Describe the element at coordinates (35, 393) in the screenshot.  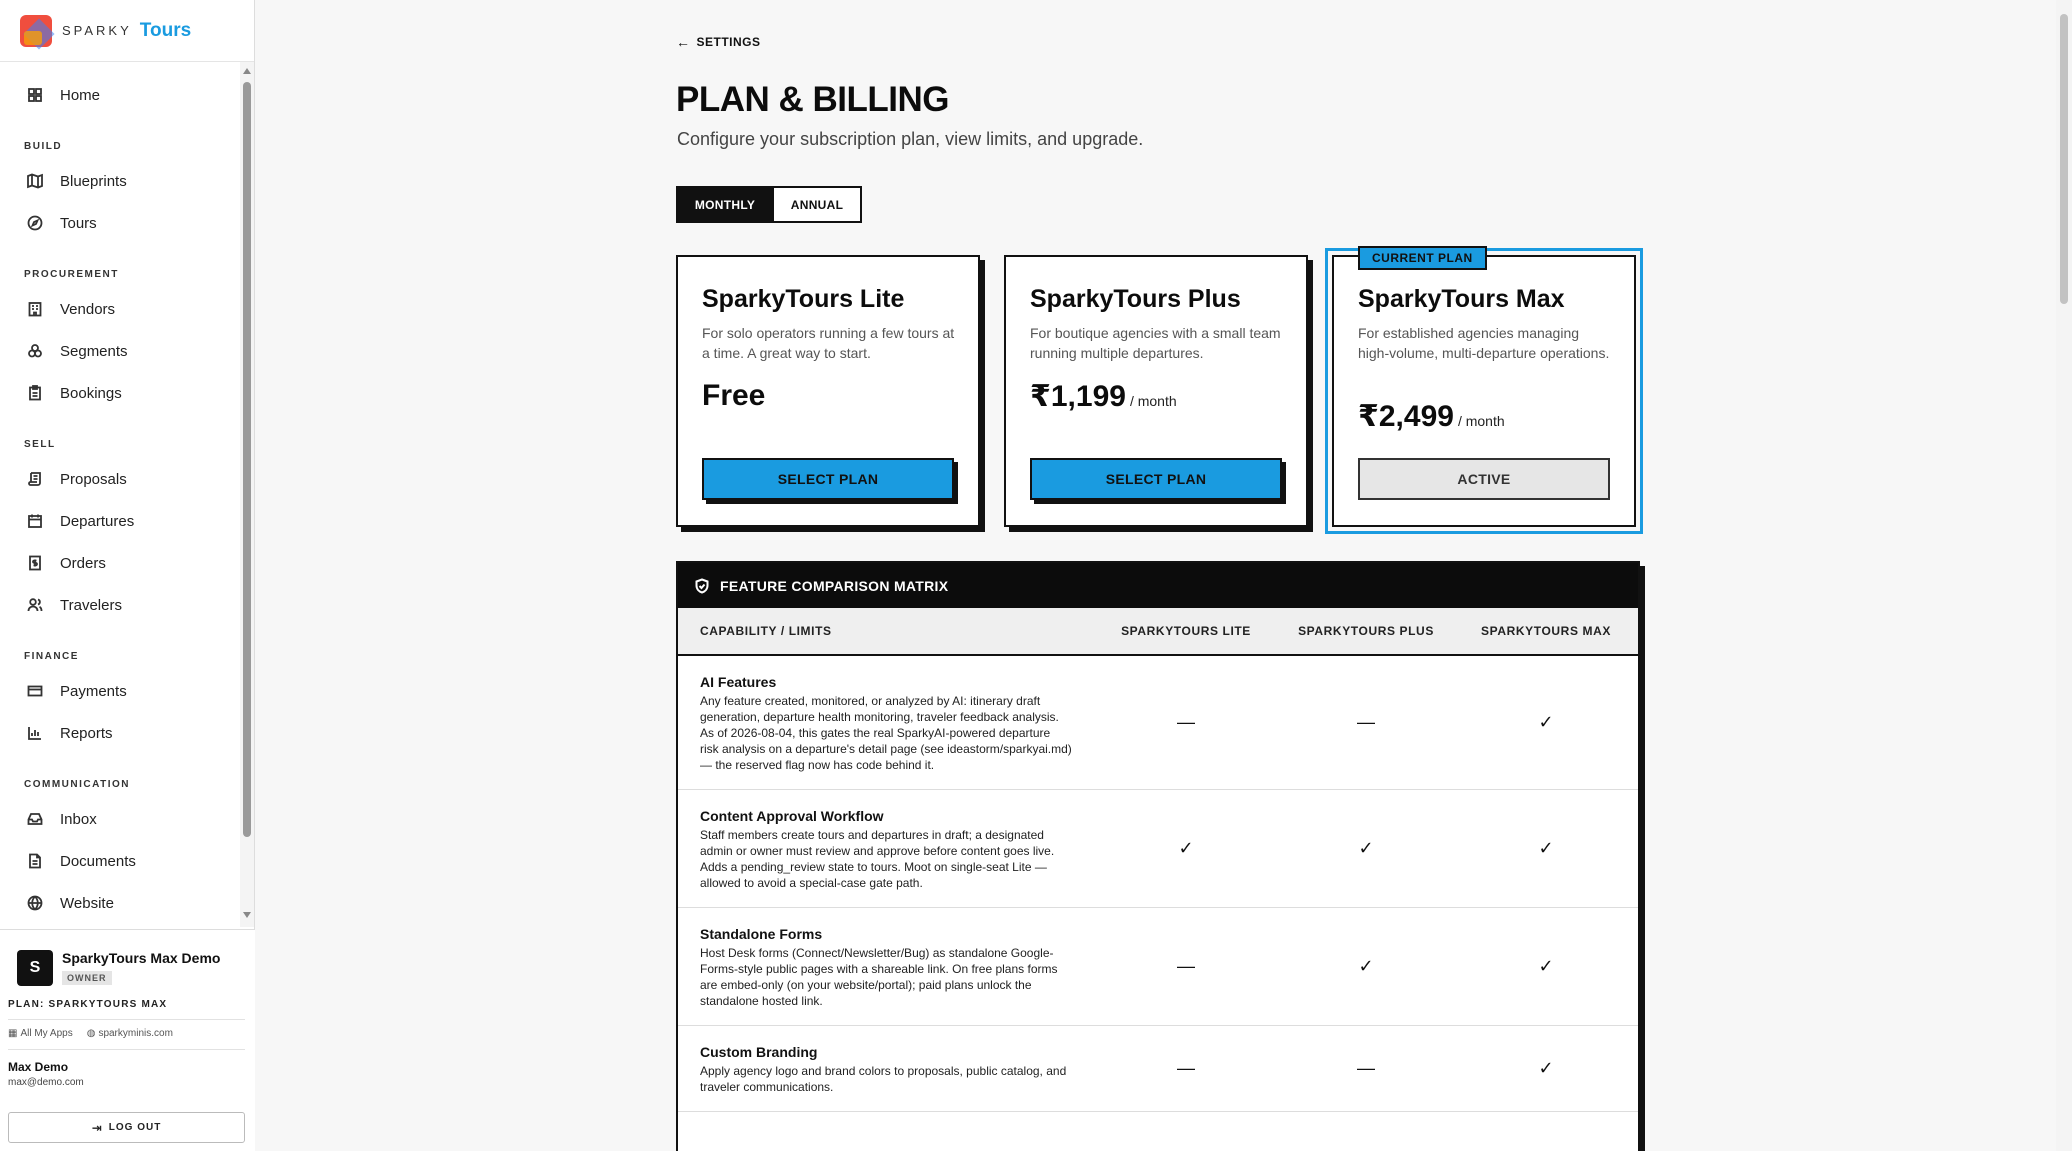
I see `clipboard-icon` at that location.